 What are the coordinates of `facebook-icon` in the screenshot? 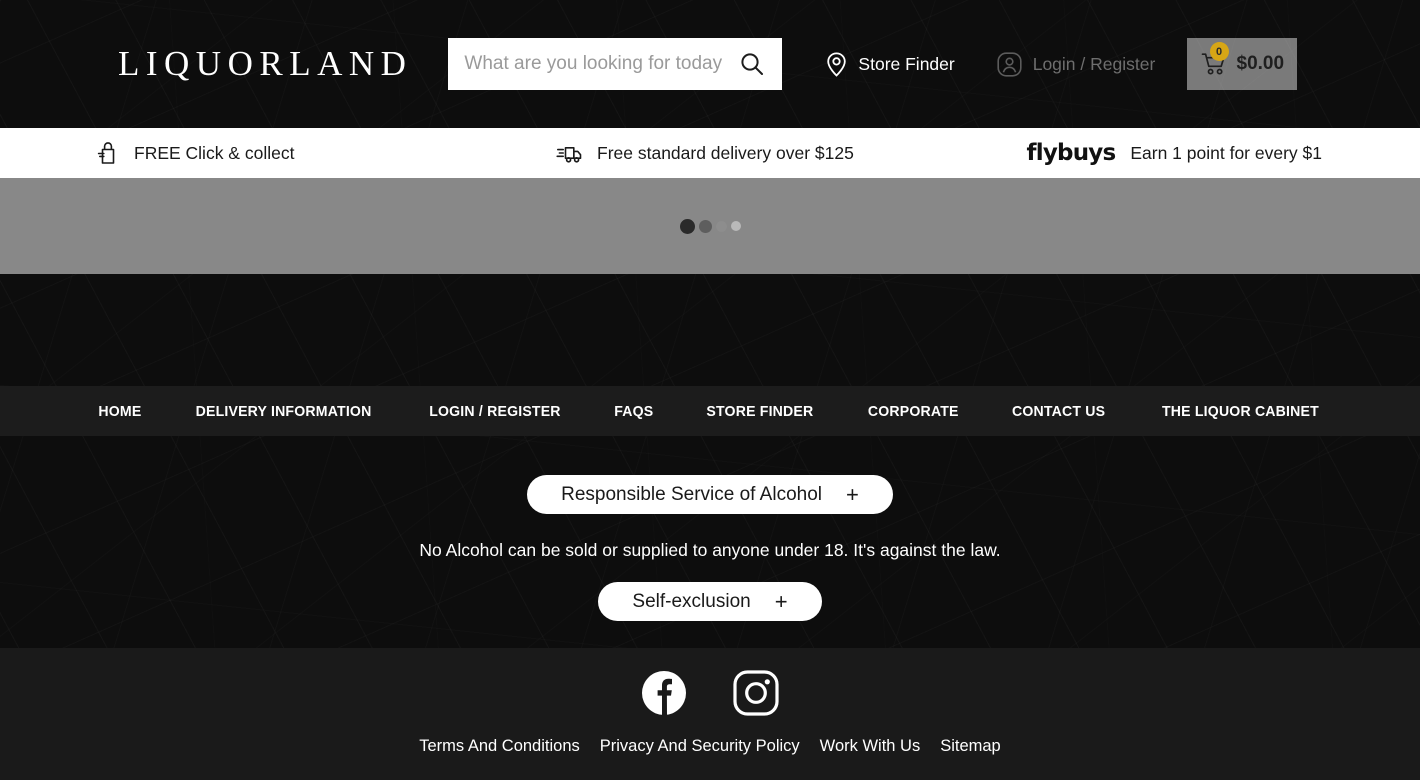 It's located at (664, 693).